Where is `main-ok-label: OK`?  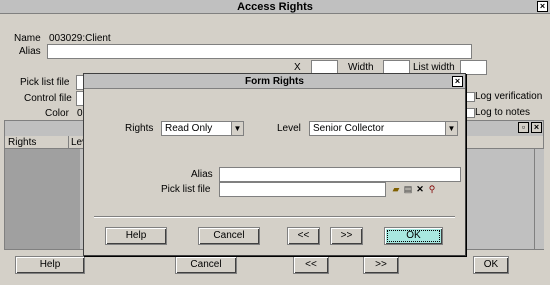 main-ok-label: OK is located at coordinates (491, 264).